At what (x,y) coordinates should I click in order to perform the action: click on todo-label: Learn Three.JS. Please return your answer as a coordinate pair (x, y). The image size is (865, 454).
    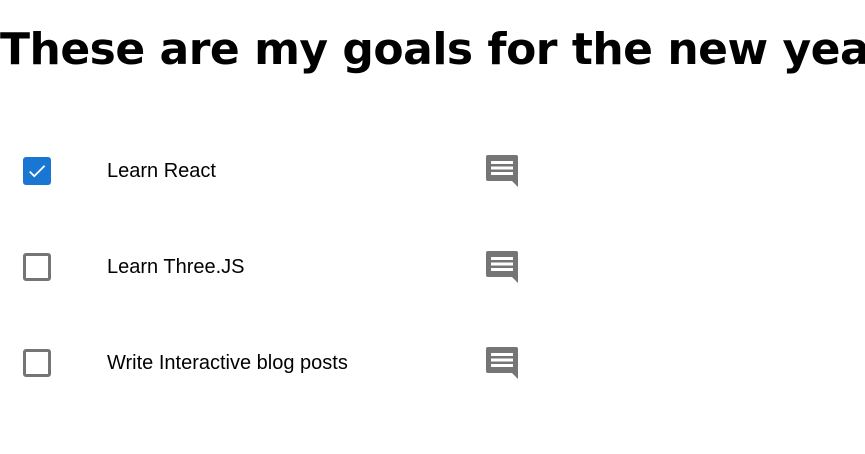
    Looking at the image, I should click on (176, 267).